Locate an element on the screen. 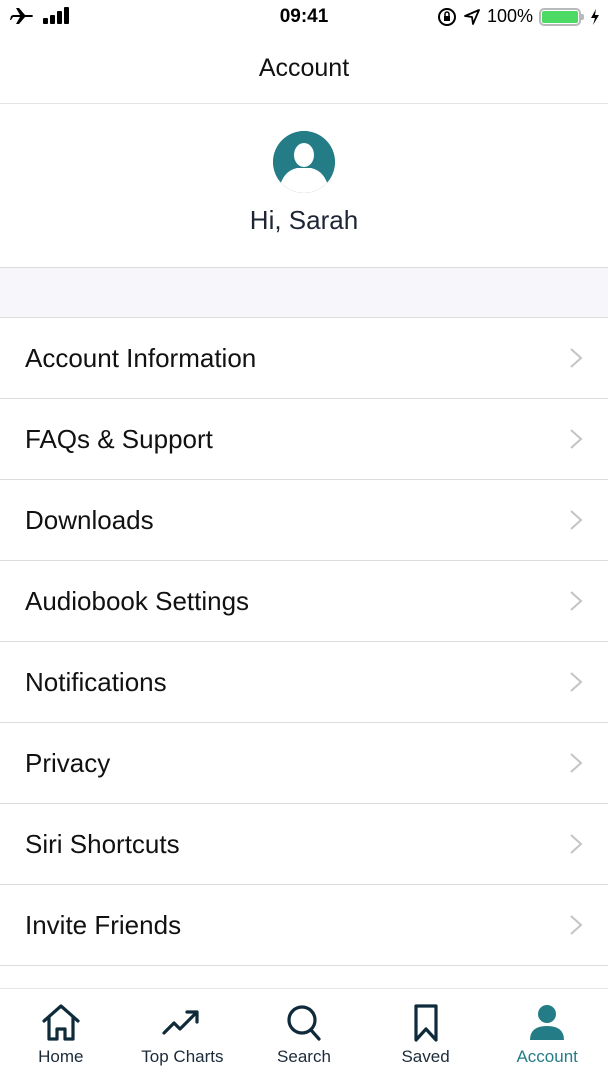 Image resolution: width=608 pixels, height=1080 pixels. tab-saved: Saved is located at coordinates (426, 1034).